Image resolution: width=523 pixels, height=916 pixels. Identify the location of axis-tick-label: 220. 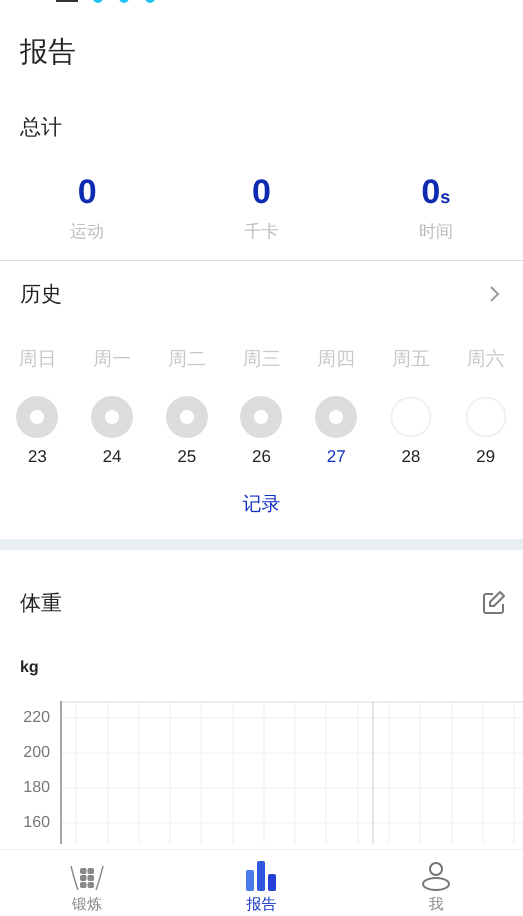
(36, 718).